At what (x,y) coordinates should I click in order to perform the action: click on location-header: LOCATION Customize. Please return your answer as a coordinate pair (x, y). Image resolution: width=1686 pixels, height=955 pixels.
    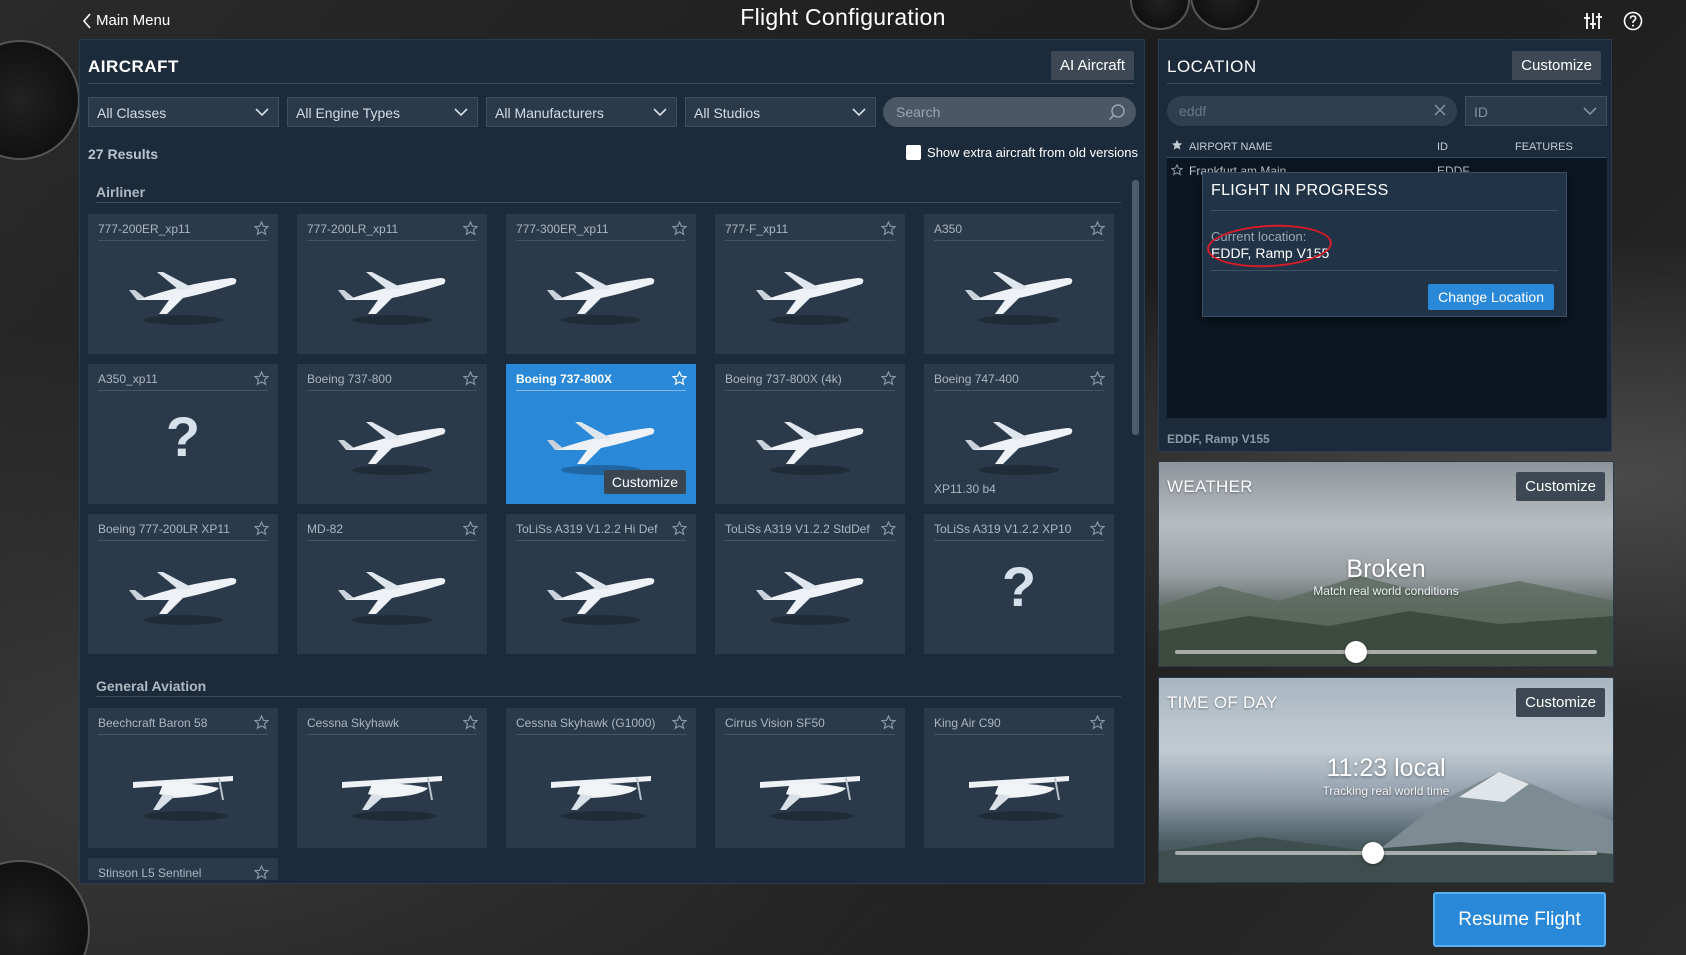
    Looking at the image, I should click on (1384, 65).